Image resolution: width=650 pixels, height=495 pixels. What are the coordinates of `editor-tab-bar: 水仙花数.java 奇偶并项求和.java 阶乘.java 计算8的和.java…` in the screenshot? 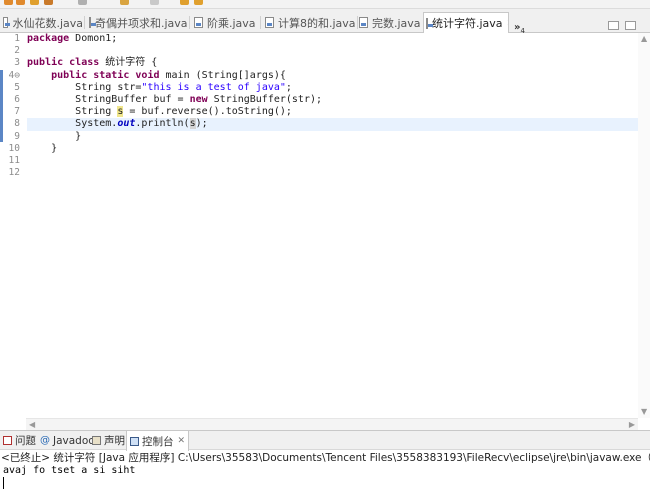 It's located at (325, 22).